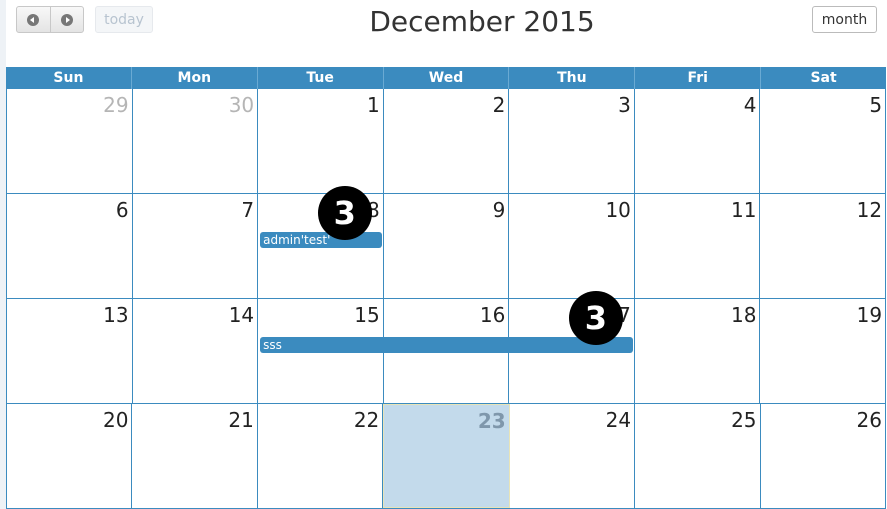 The width and height of the screenshot is (887, 509). What do you see at coordinates (572, 78) in the screenshot?
I see `dow-thu: Thu` at bounding box center [572, 78].